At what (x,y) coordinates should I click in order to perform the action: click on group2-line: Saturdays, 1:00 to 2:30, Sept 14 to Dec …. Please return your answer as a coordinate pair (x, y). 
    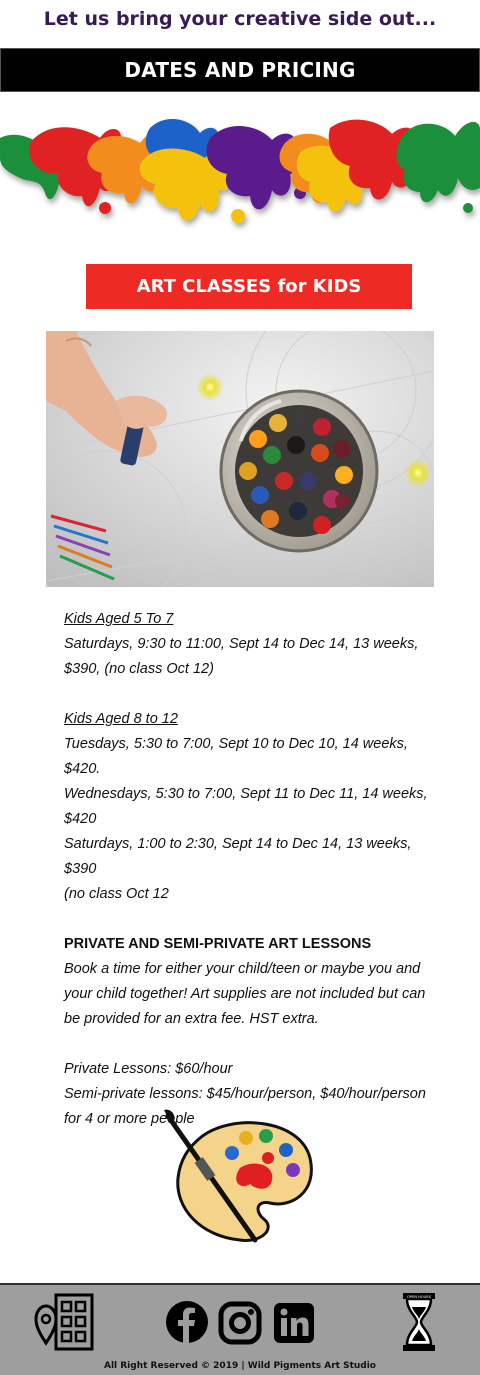
    Looking at the image, I should click on (238, 856).